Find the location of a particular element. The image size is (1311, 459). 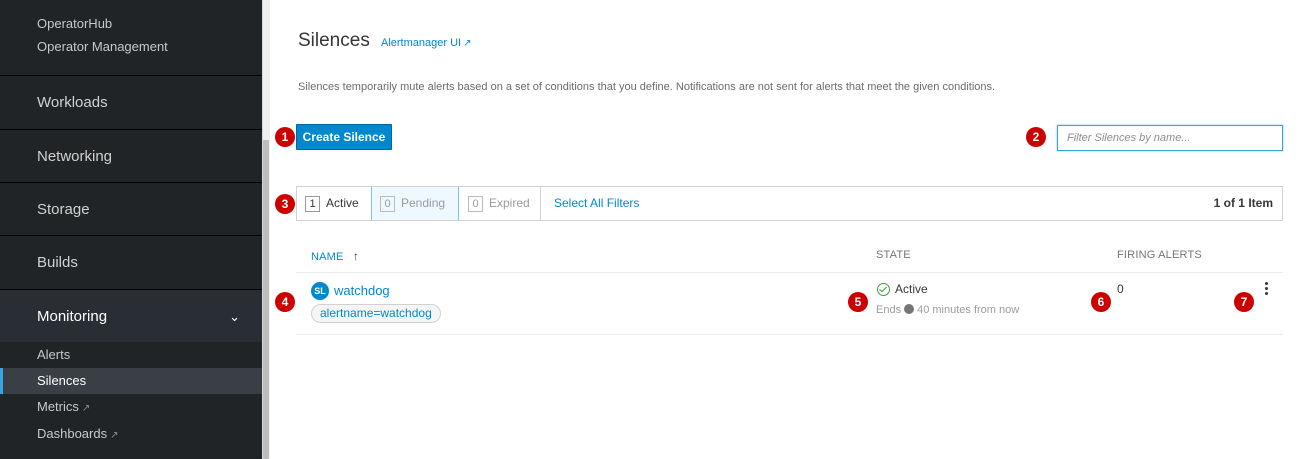

filter-active: 1 Active is located at coordinates (334, 203).